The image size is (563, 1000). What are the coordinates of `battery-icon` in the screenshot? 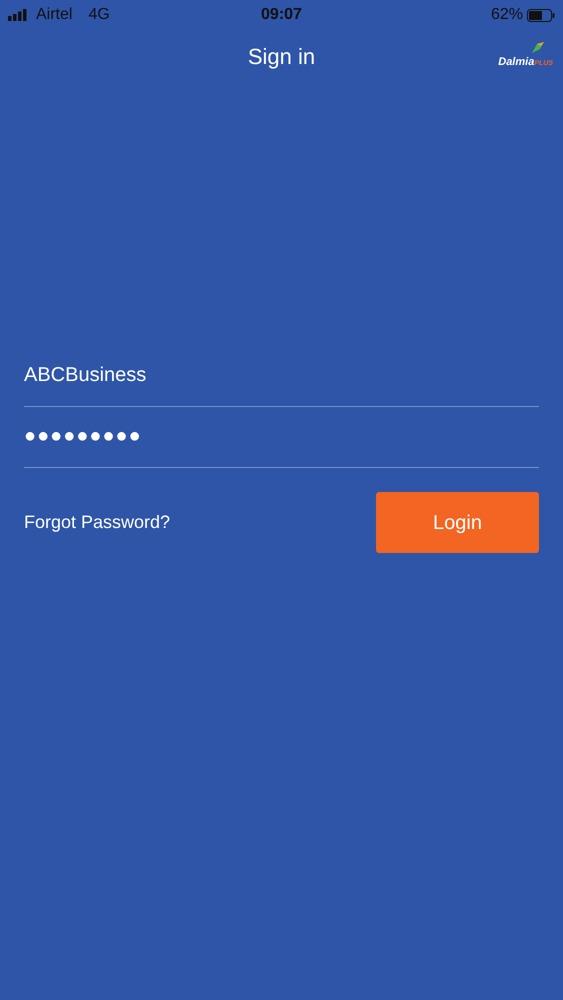 It's located at (540, 15).